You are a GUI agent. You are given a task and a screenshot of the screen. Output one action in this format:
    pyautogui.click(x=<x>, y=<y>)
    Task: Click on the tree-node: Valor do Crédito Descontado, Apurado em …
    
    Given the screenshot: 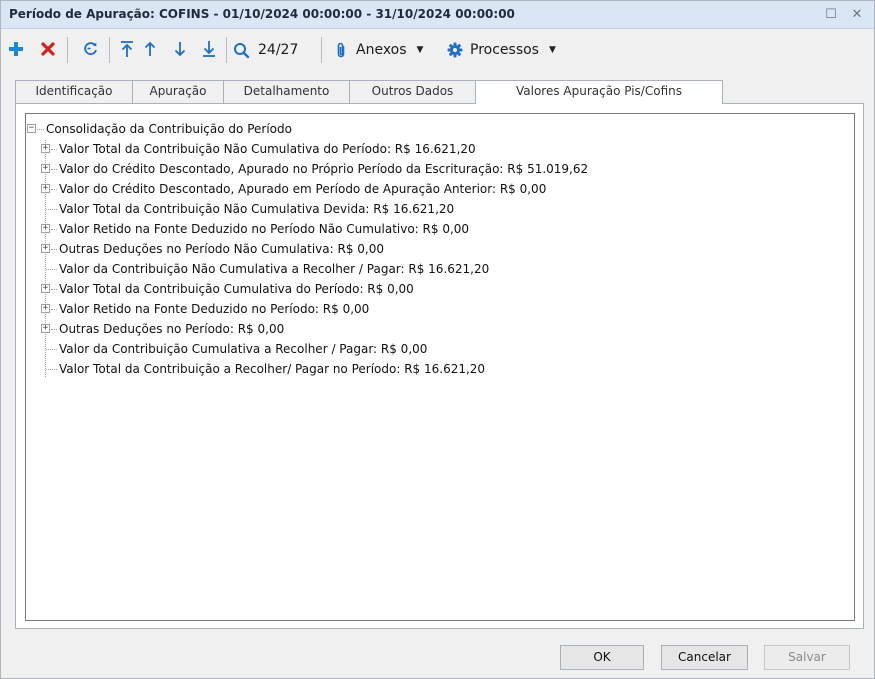 What is the action you would take?
    pyautogui.click(x=302, y=189)
    